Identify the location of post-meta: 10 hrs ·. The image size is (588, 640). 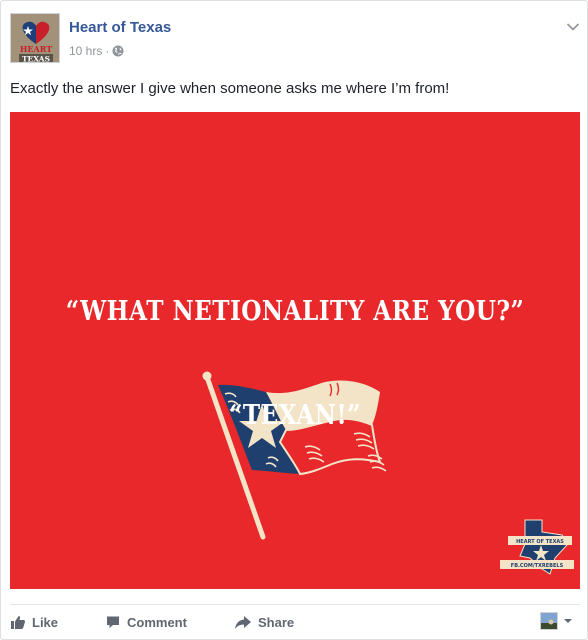
(96, 51).